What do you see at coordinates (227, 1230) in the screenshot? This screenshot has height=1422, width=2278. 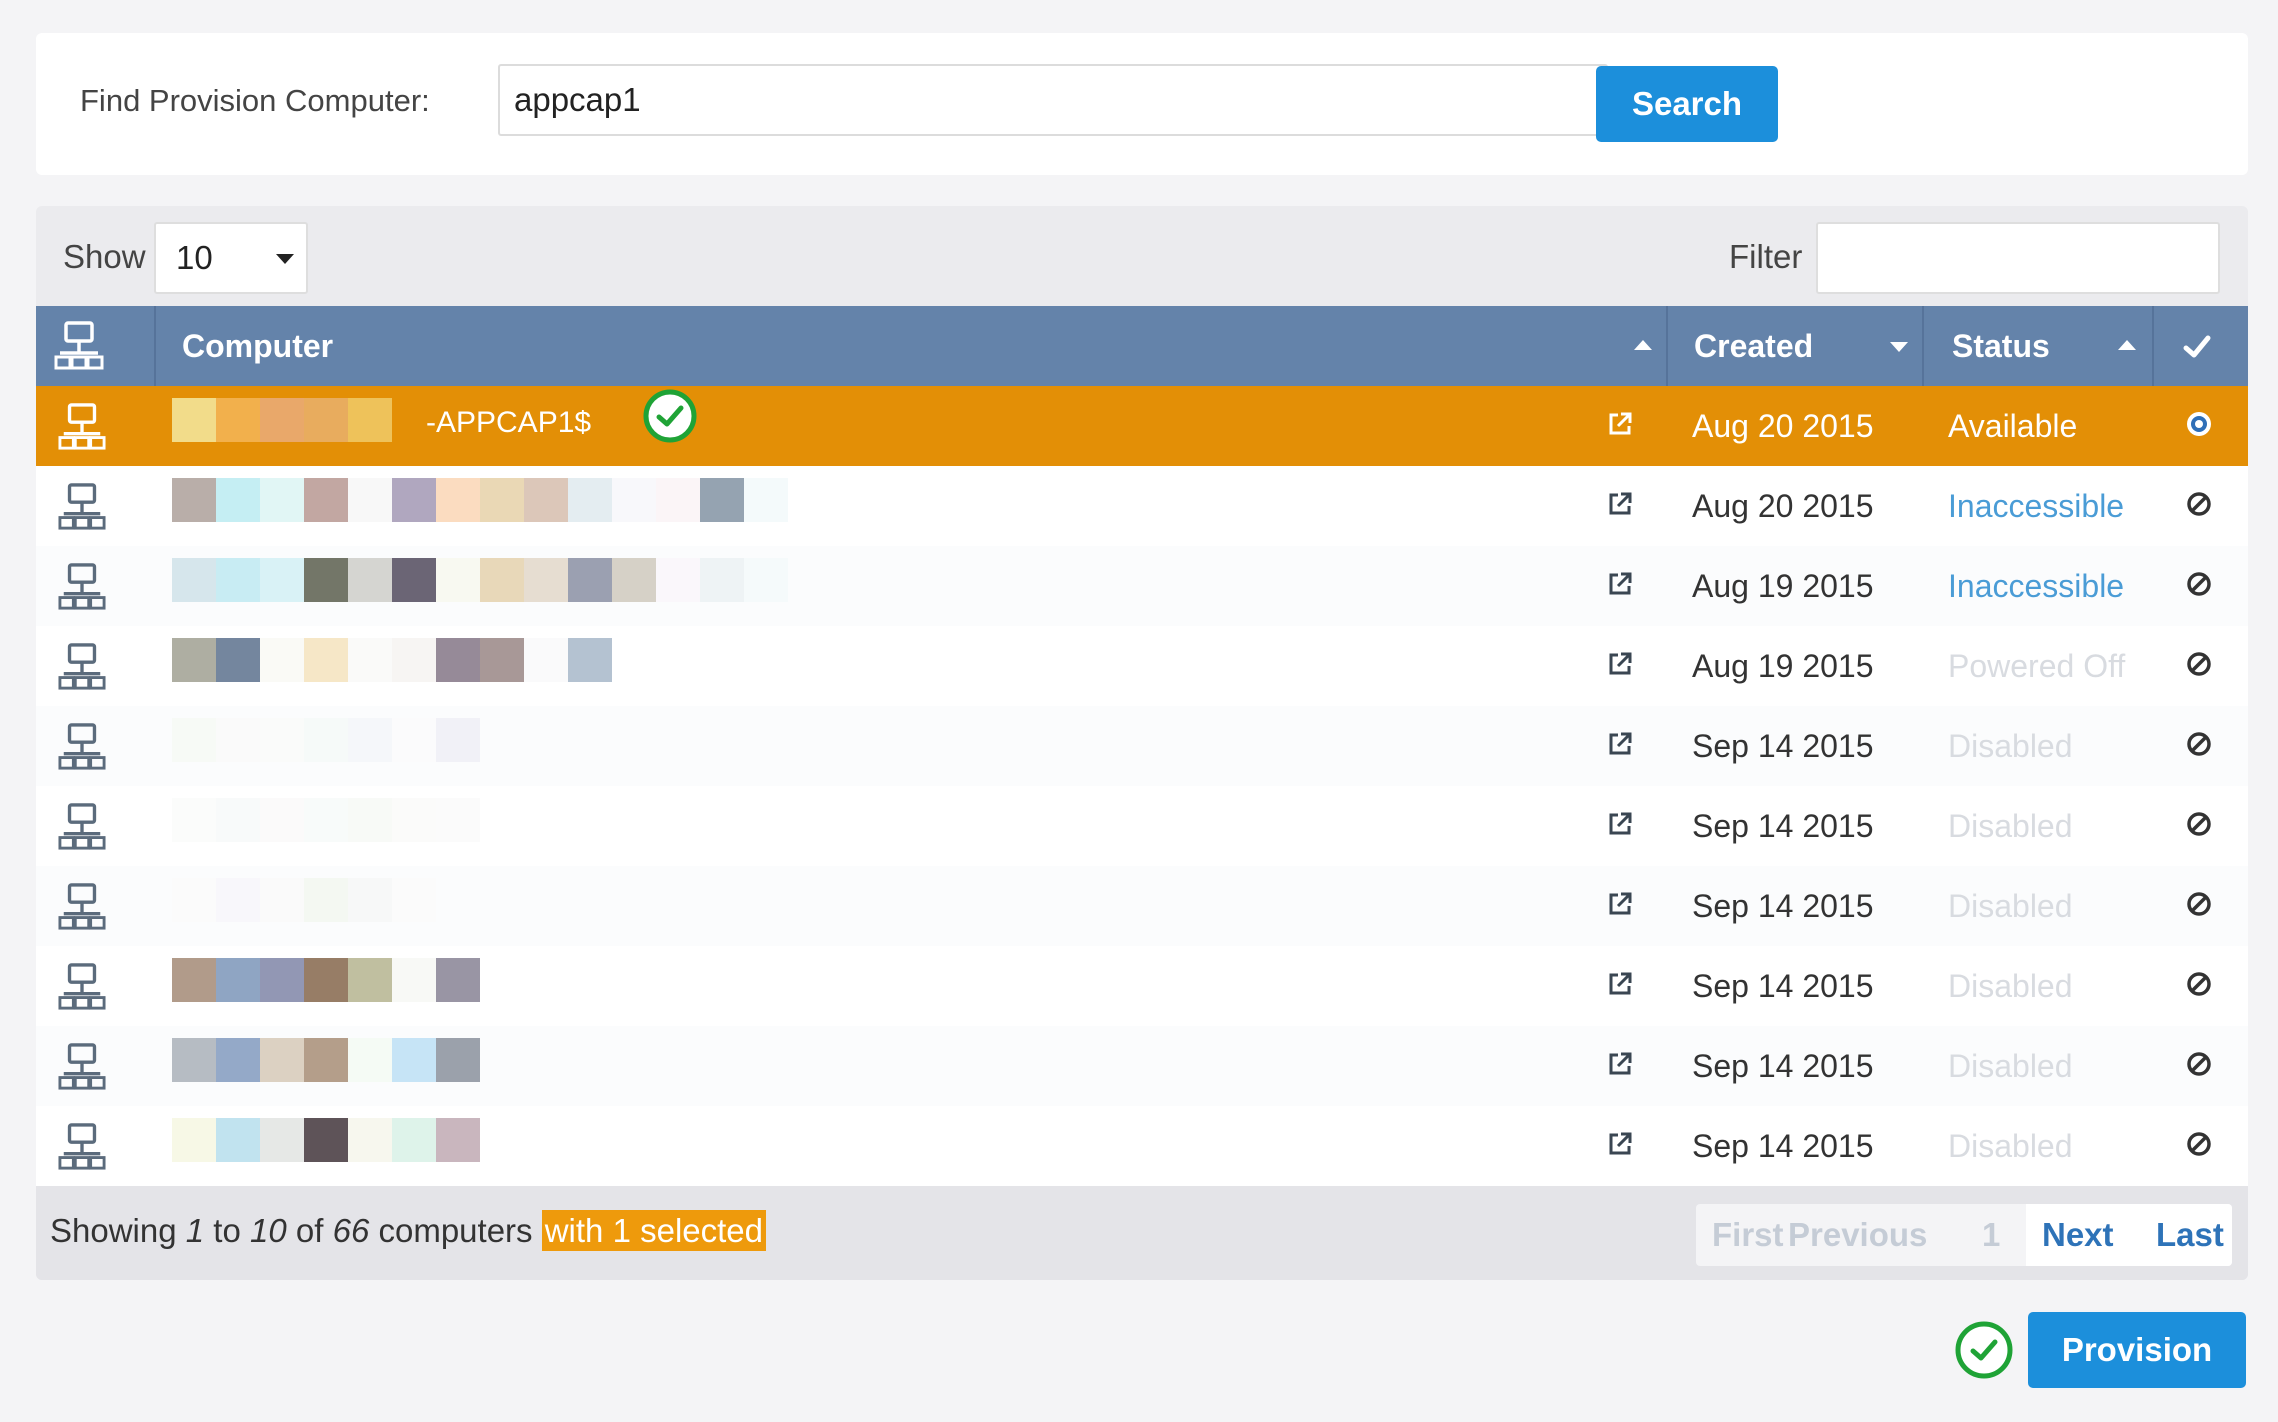 I see `summary-to-word: to` at bounding box center [227, 1230].